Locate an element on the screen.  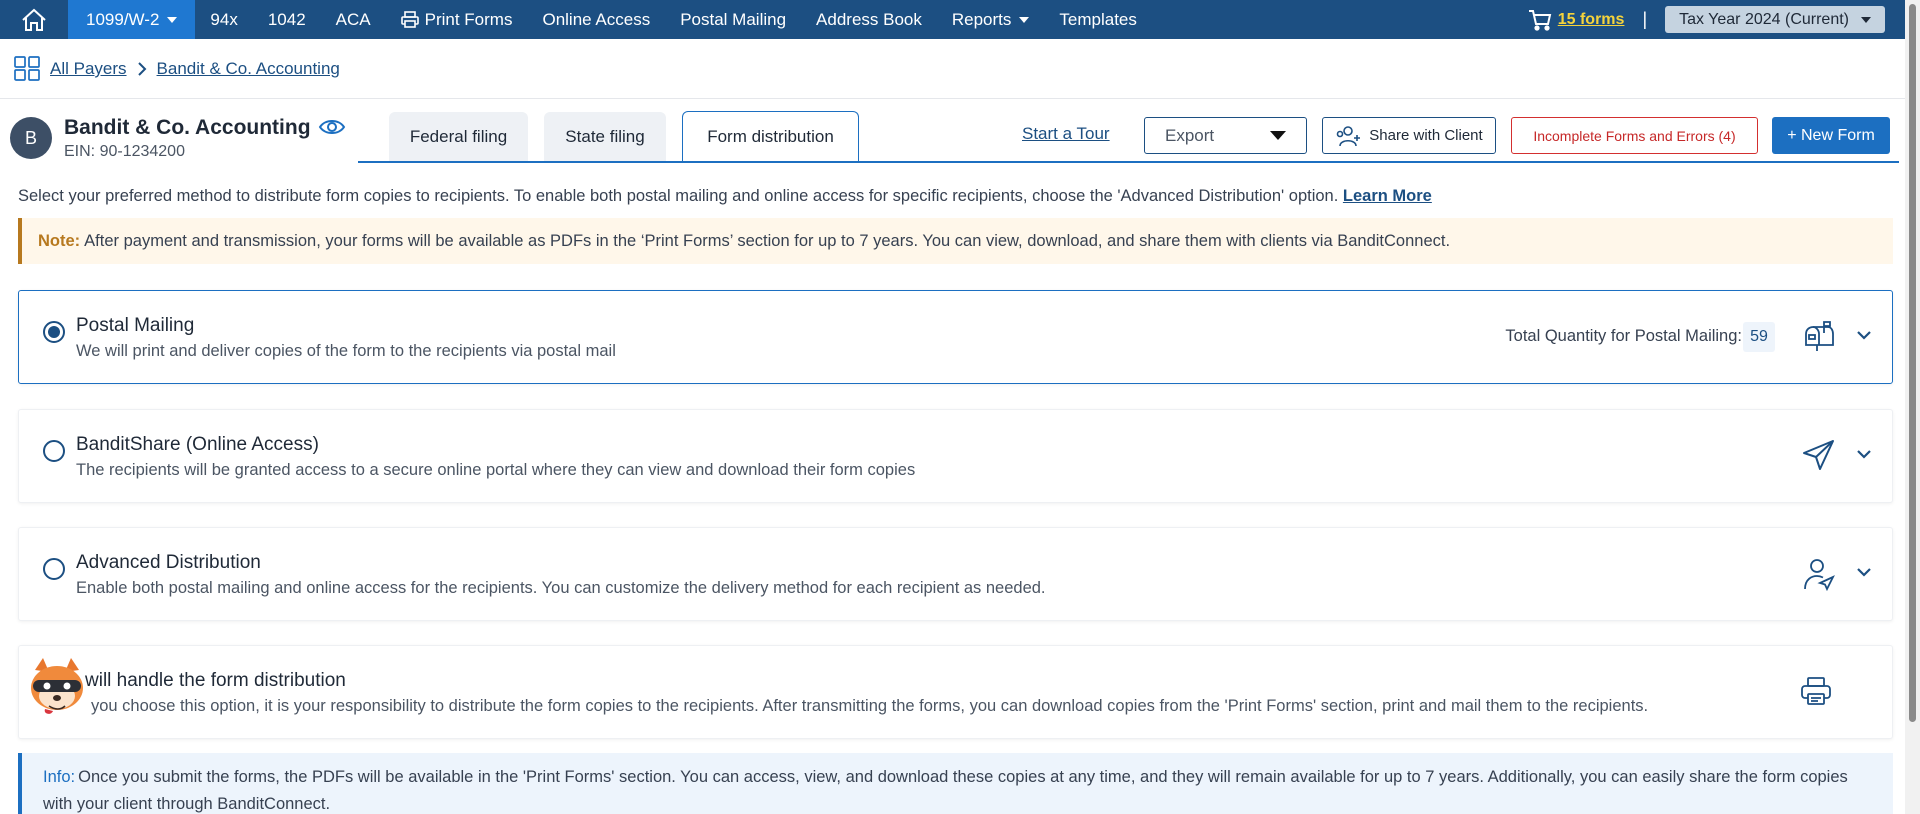
breadcrumb: All Payers Bandit & Co. Accounting is located at coordinates (177, 69).